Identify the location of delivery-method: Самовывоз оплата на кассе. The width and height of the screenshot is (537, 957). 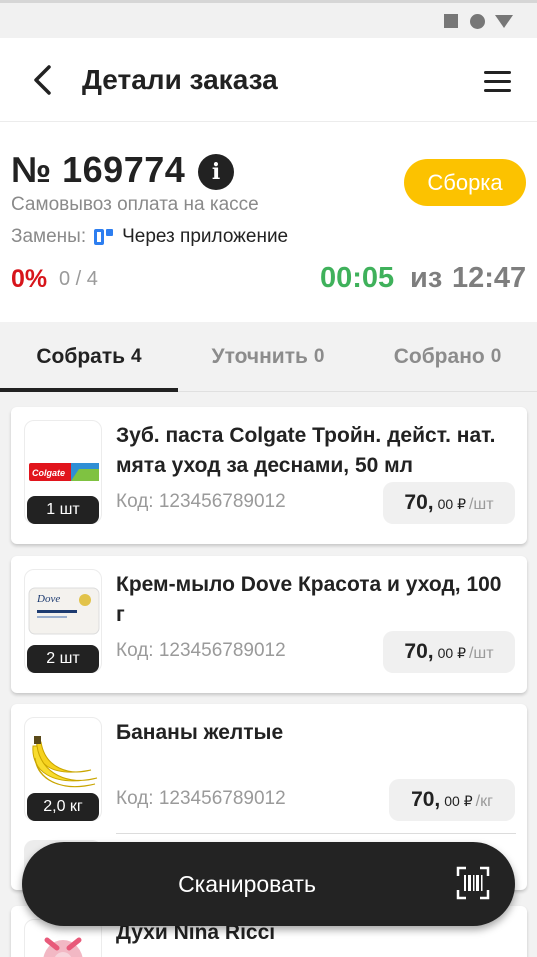
(135, 204).